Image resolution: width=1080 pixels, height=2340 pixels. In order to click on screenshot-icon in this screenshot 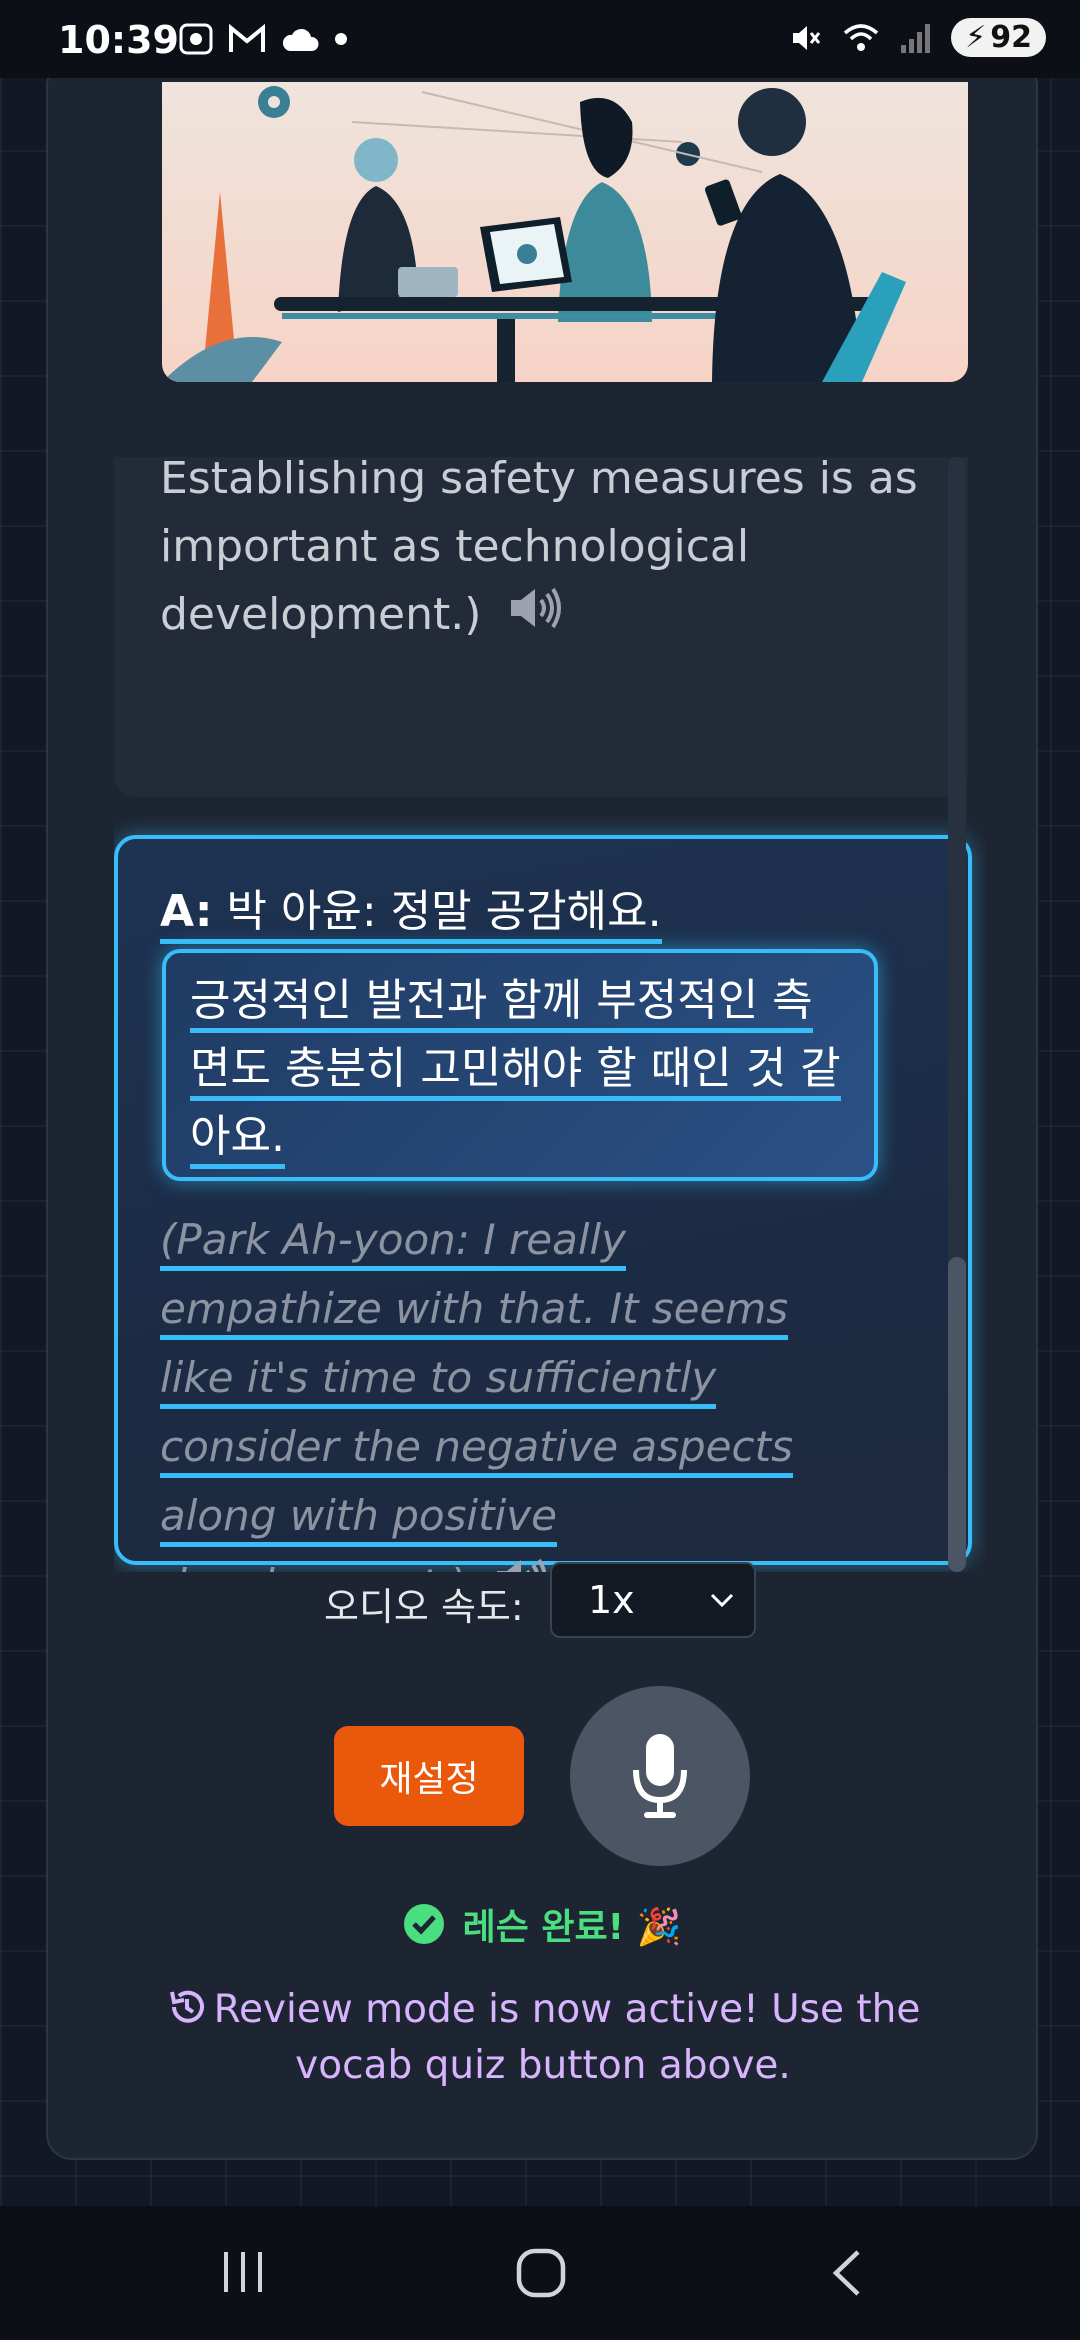, I will do `click(196, 39)`.